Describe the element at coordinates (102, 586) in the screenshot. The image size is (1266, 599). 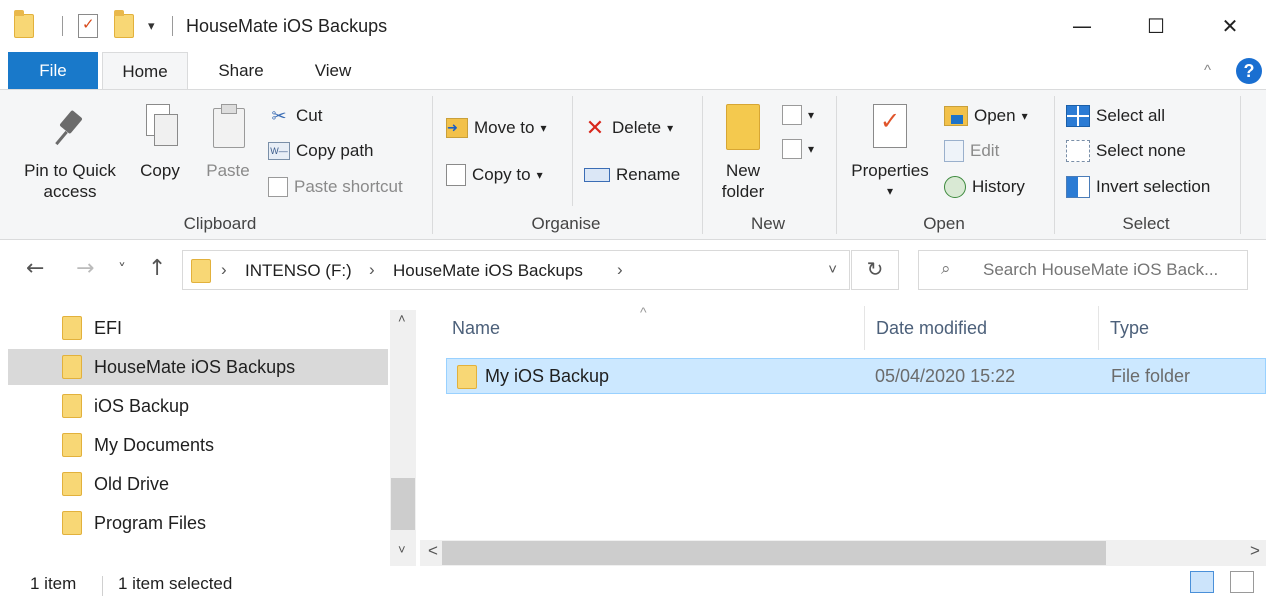
I see `status-divider` at that location.